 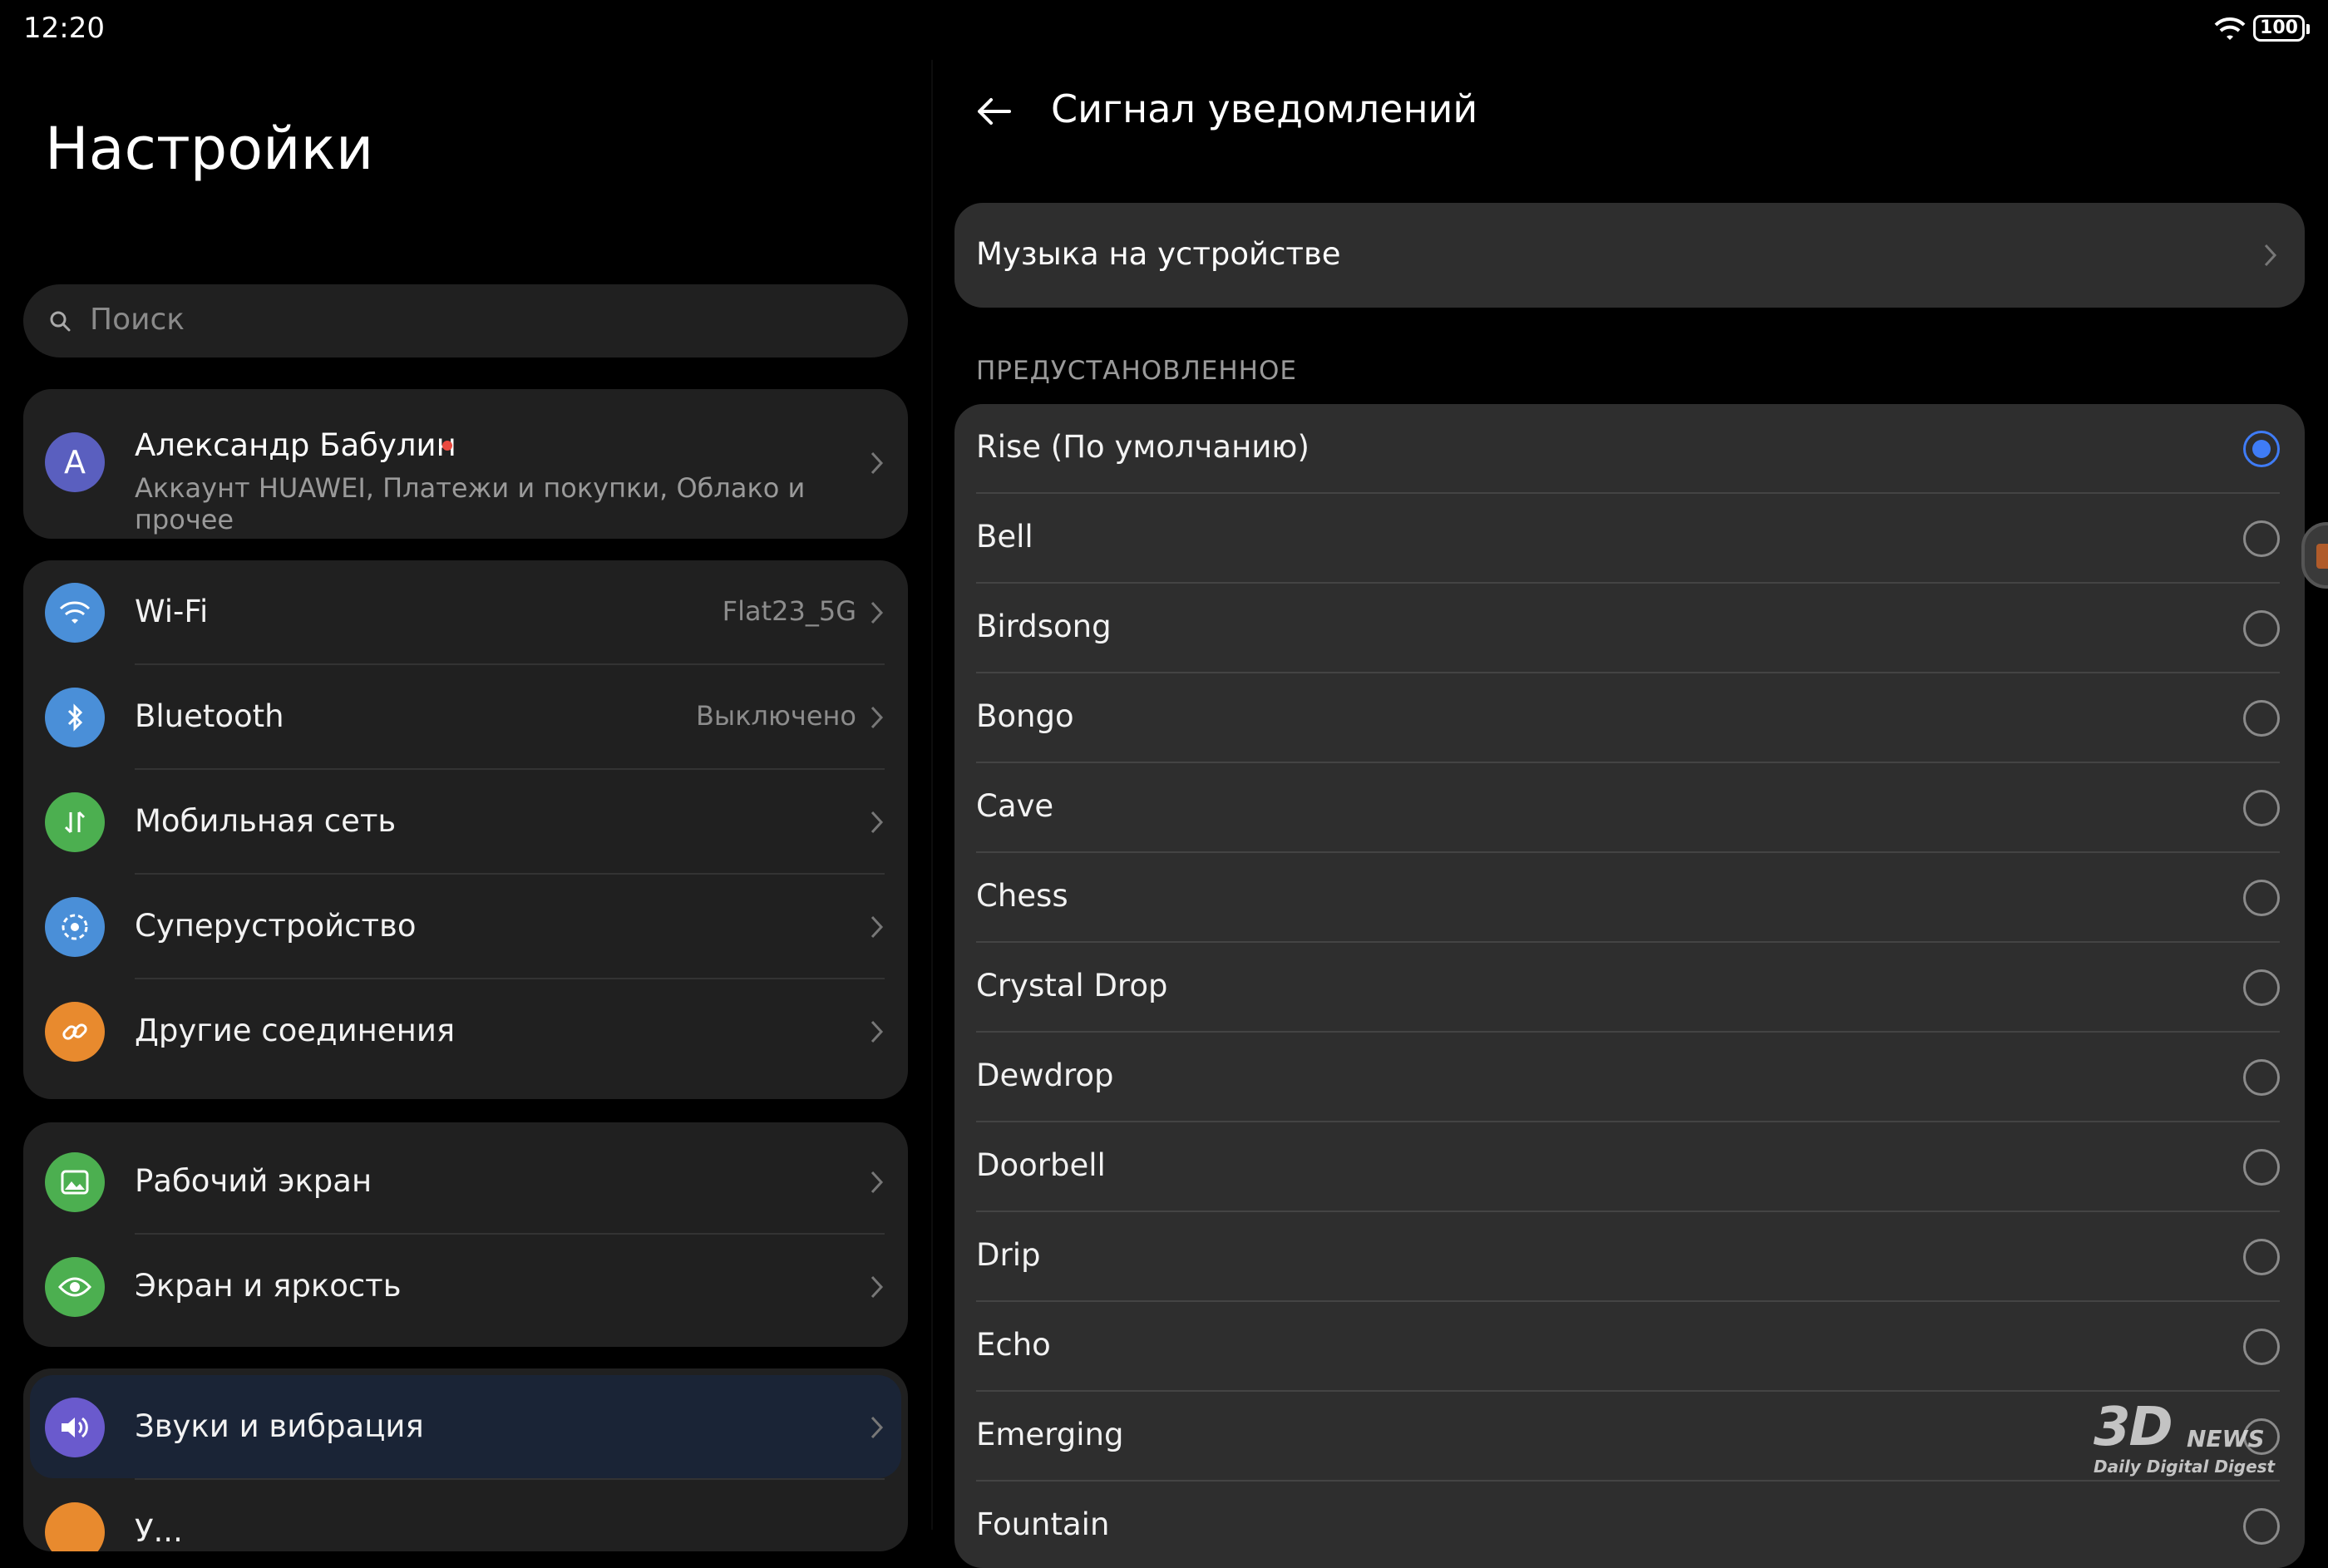 What do you see at coordinates (1143, 447) in the screenshot?
I see `ringtone-label: Rise (По умолчанию)` at bounding box center [1143, 447].